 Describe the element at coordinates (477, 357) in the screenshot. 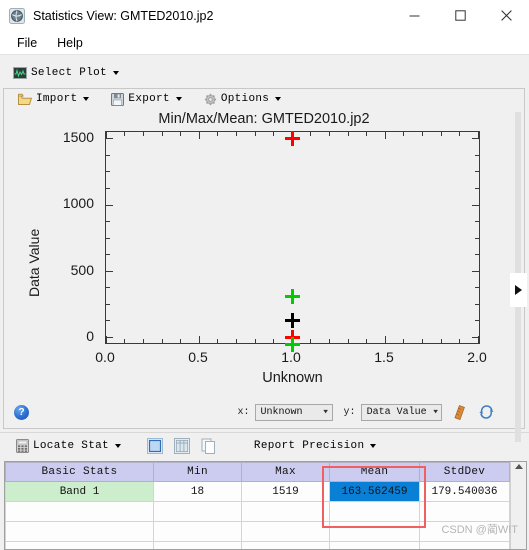

I see `x-tick-label: 2.0` at that location.